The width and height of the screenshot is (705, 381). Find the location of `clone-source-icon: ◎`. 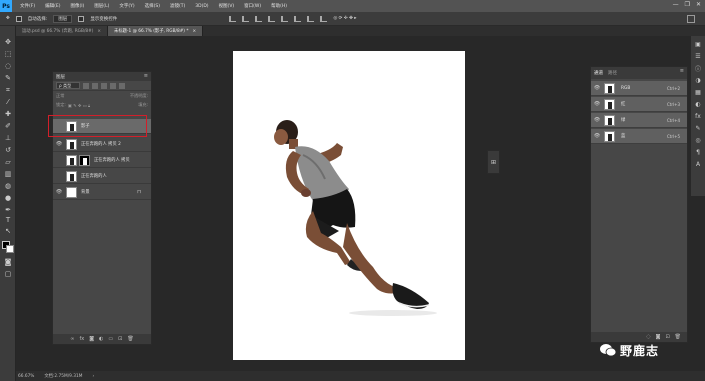

clone-source-icon: ◎ is located at coordinates (698, 140).